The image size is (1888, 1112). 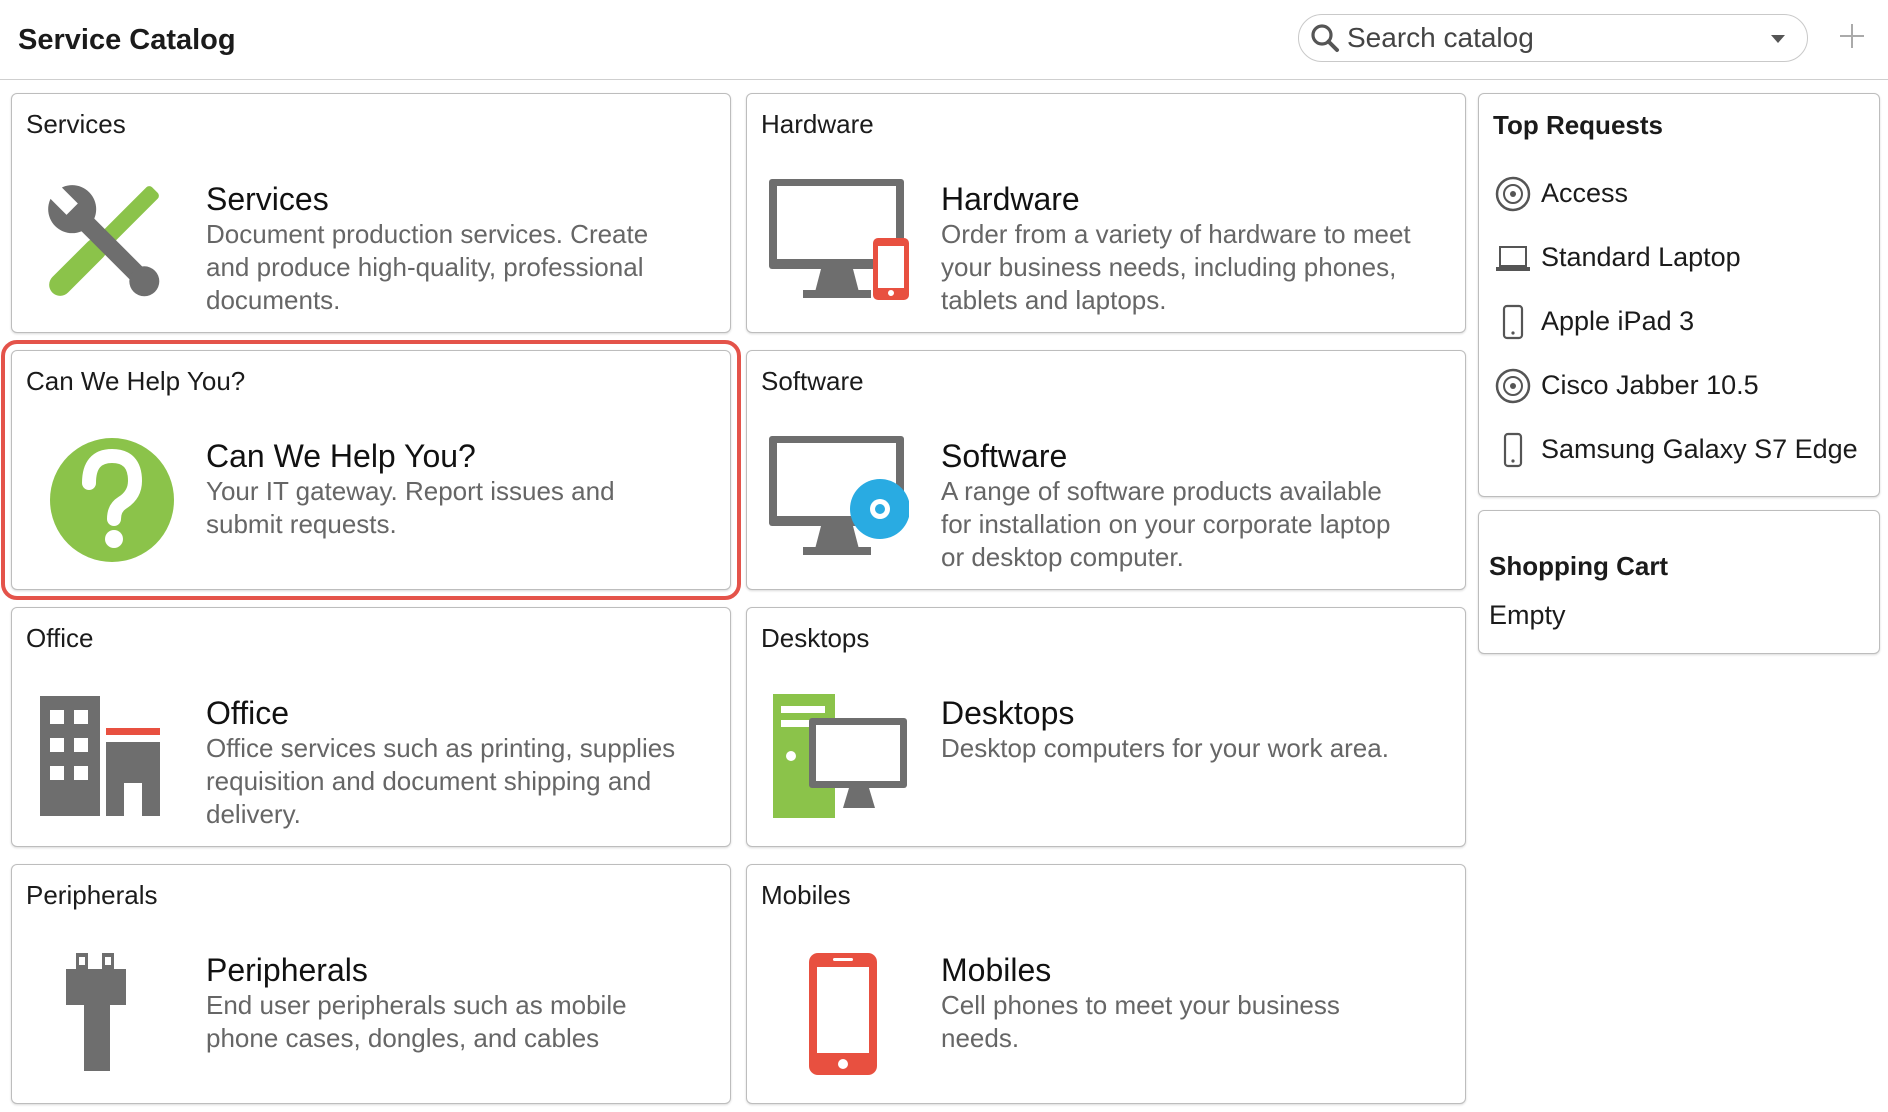 What do you see at coordinates (136, 381) in the screenshot?
I see `card-header: Can We Help You?` at bounding box center [136, 381].